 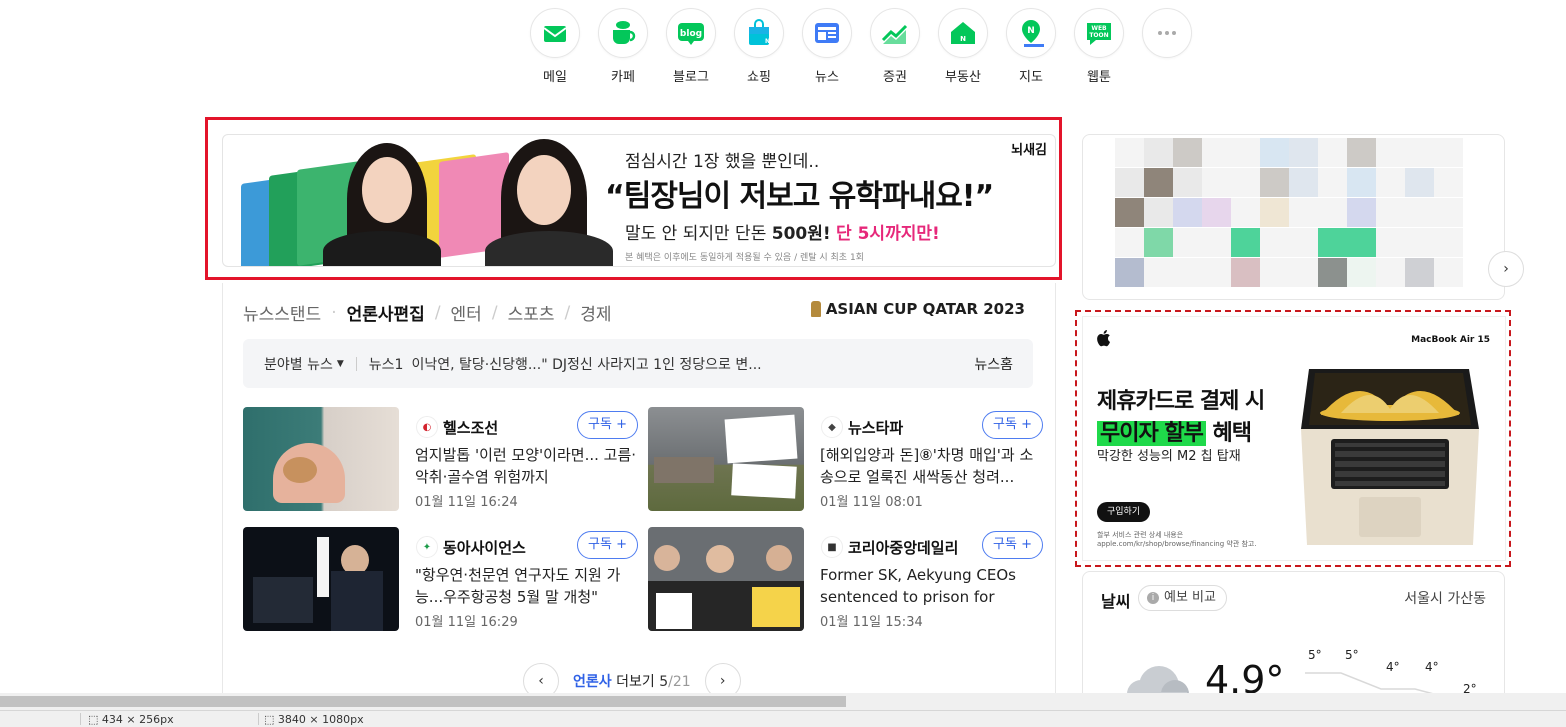 What do you see at coordinates (674, 611) in the screenshot?
I see `protest-sign` at bounding box center [674, 611].